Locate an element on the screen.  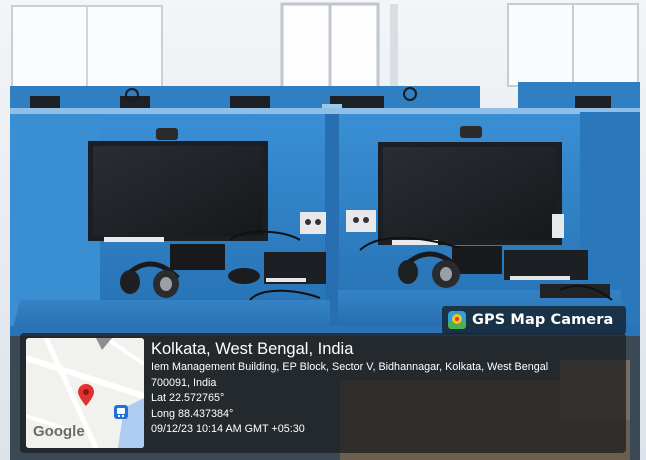
window-right is located at coordinates (573, 45).